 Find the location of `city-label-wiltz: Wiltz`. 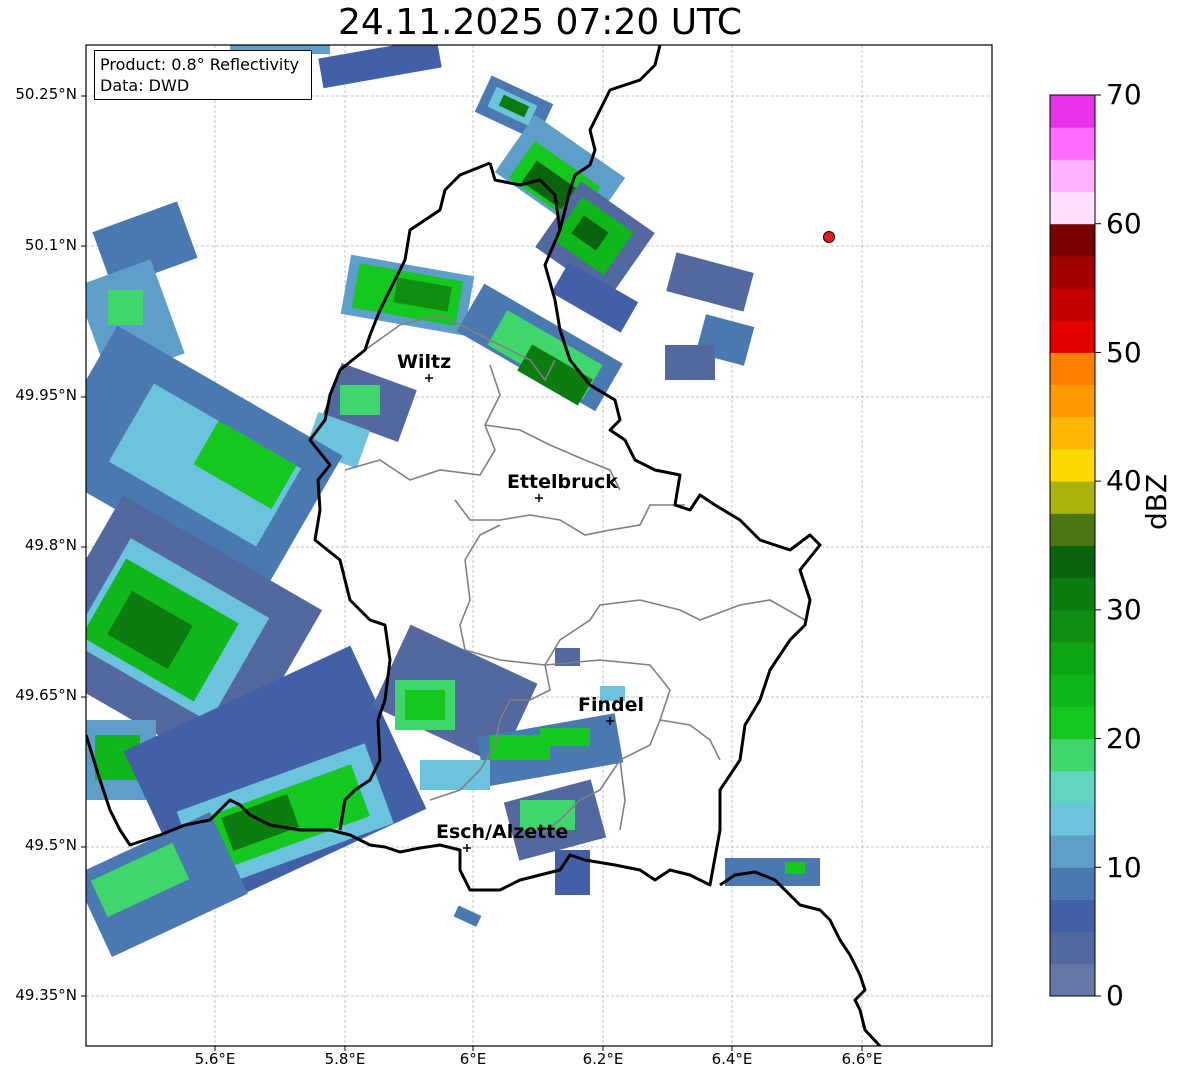

city-label-wiltz: Wiltz is located at coordinates (424, 362).